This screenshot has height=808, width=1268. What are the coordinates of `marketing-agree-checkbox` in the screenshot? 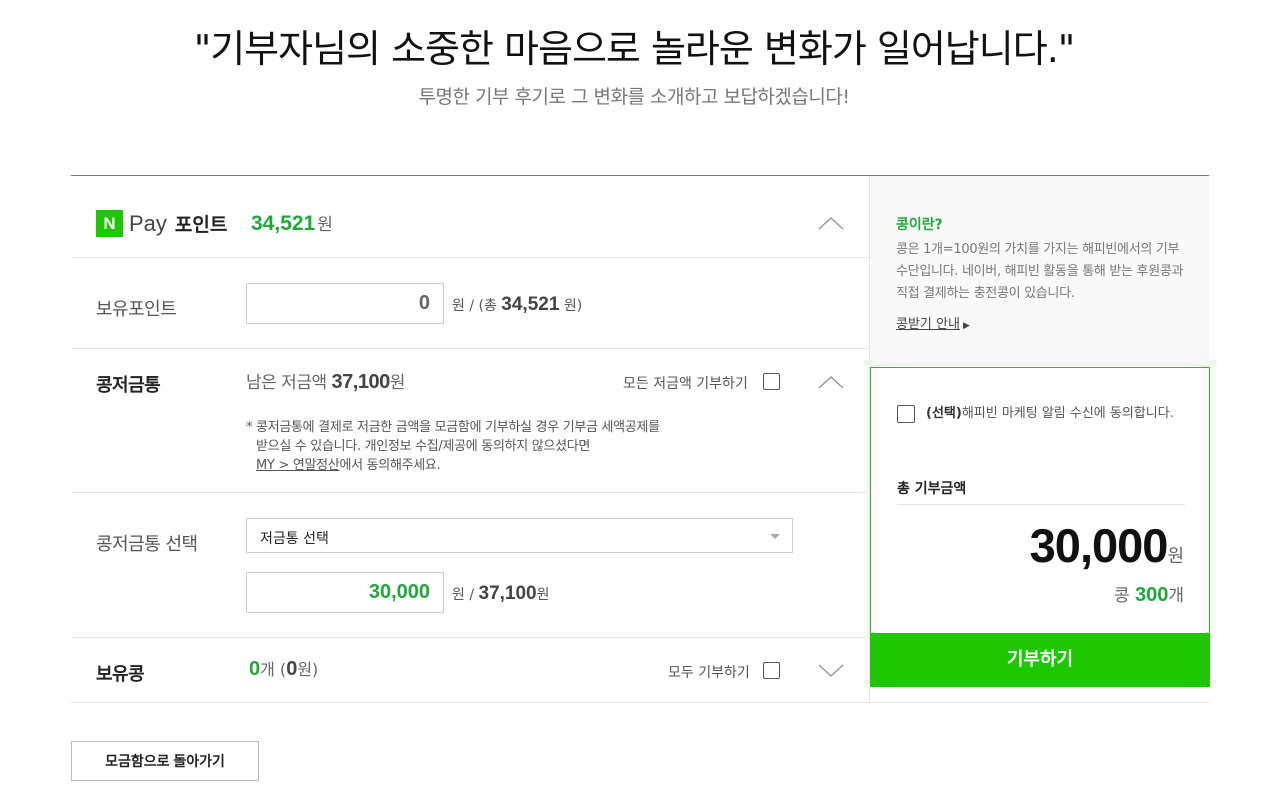 It's located at (906, 414).